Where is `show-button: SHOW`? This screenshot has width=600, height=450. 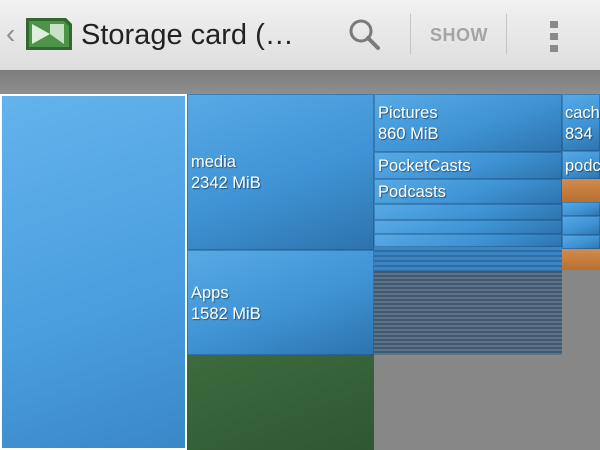
show-button: SHOW is located at coordinates (459, 35).